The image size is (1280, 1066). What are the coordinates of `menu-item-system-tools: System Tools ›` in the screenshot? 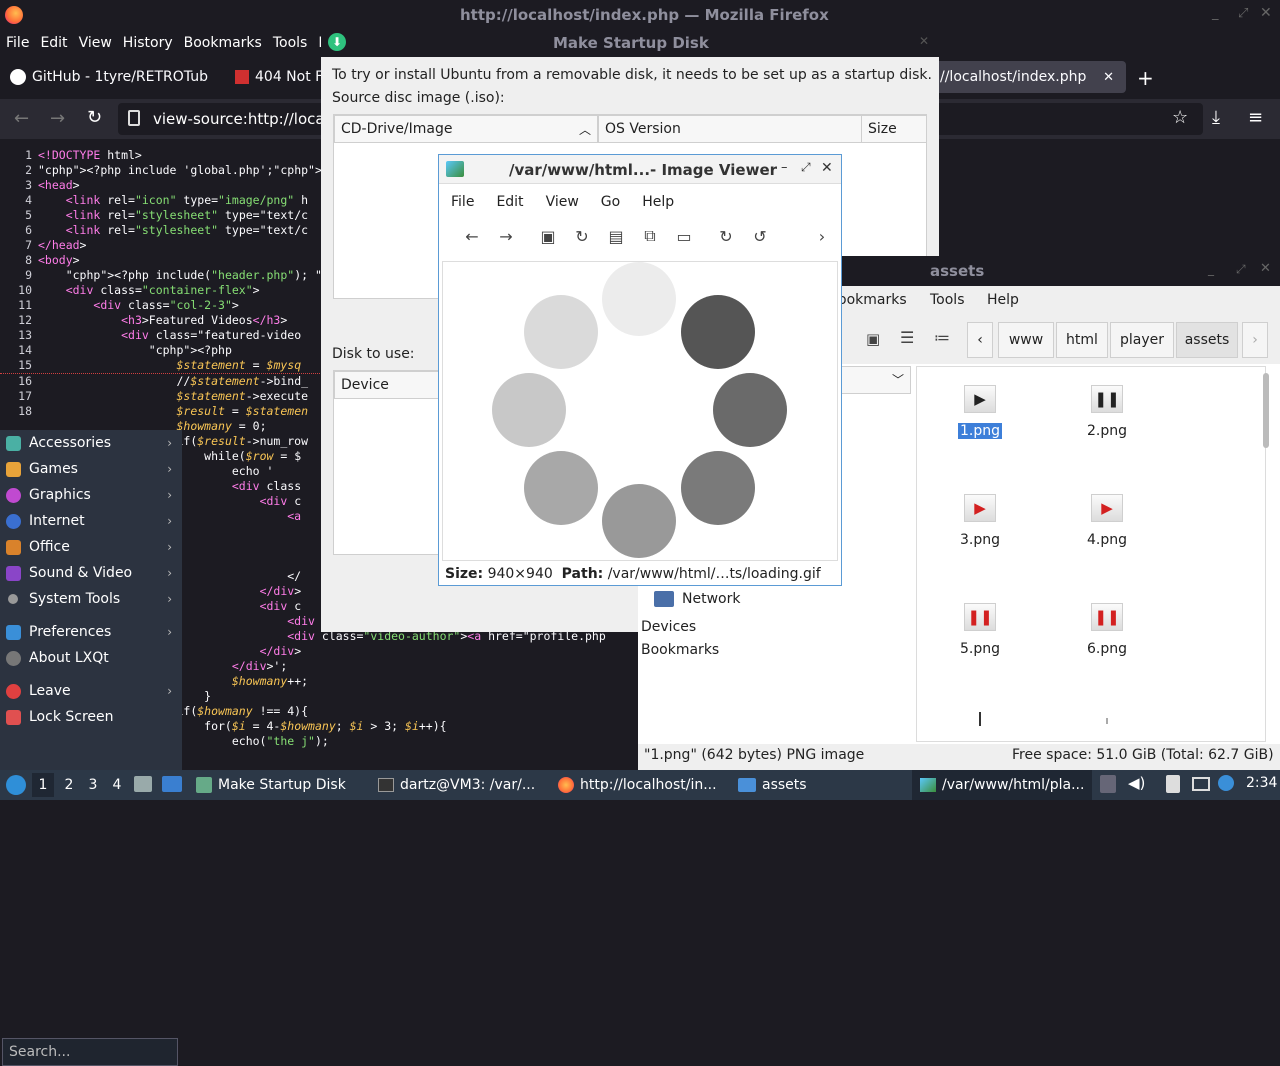 It's located at (91, 599).